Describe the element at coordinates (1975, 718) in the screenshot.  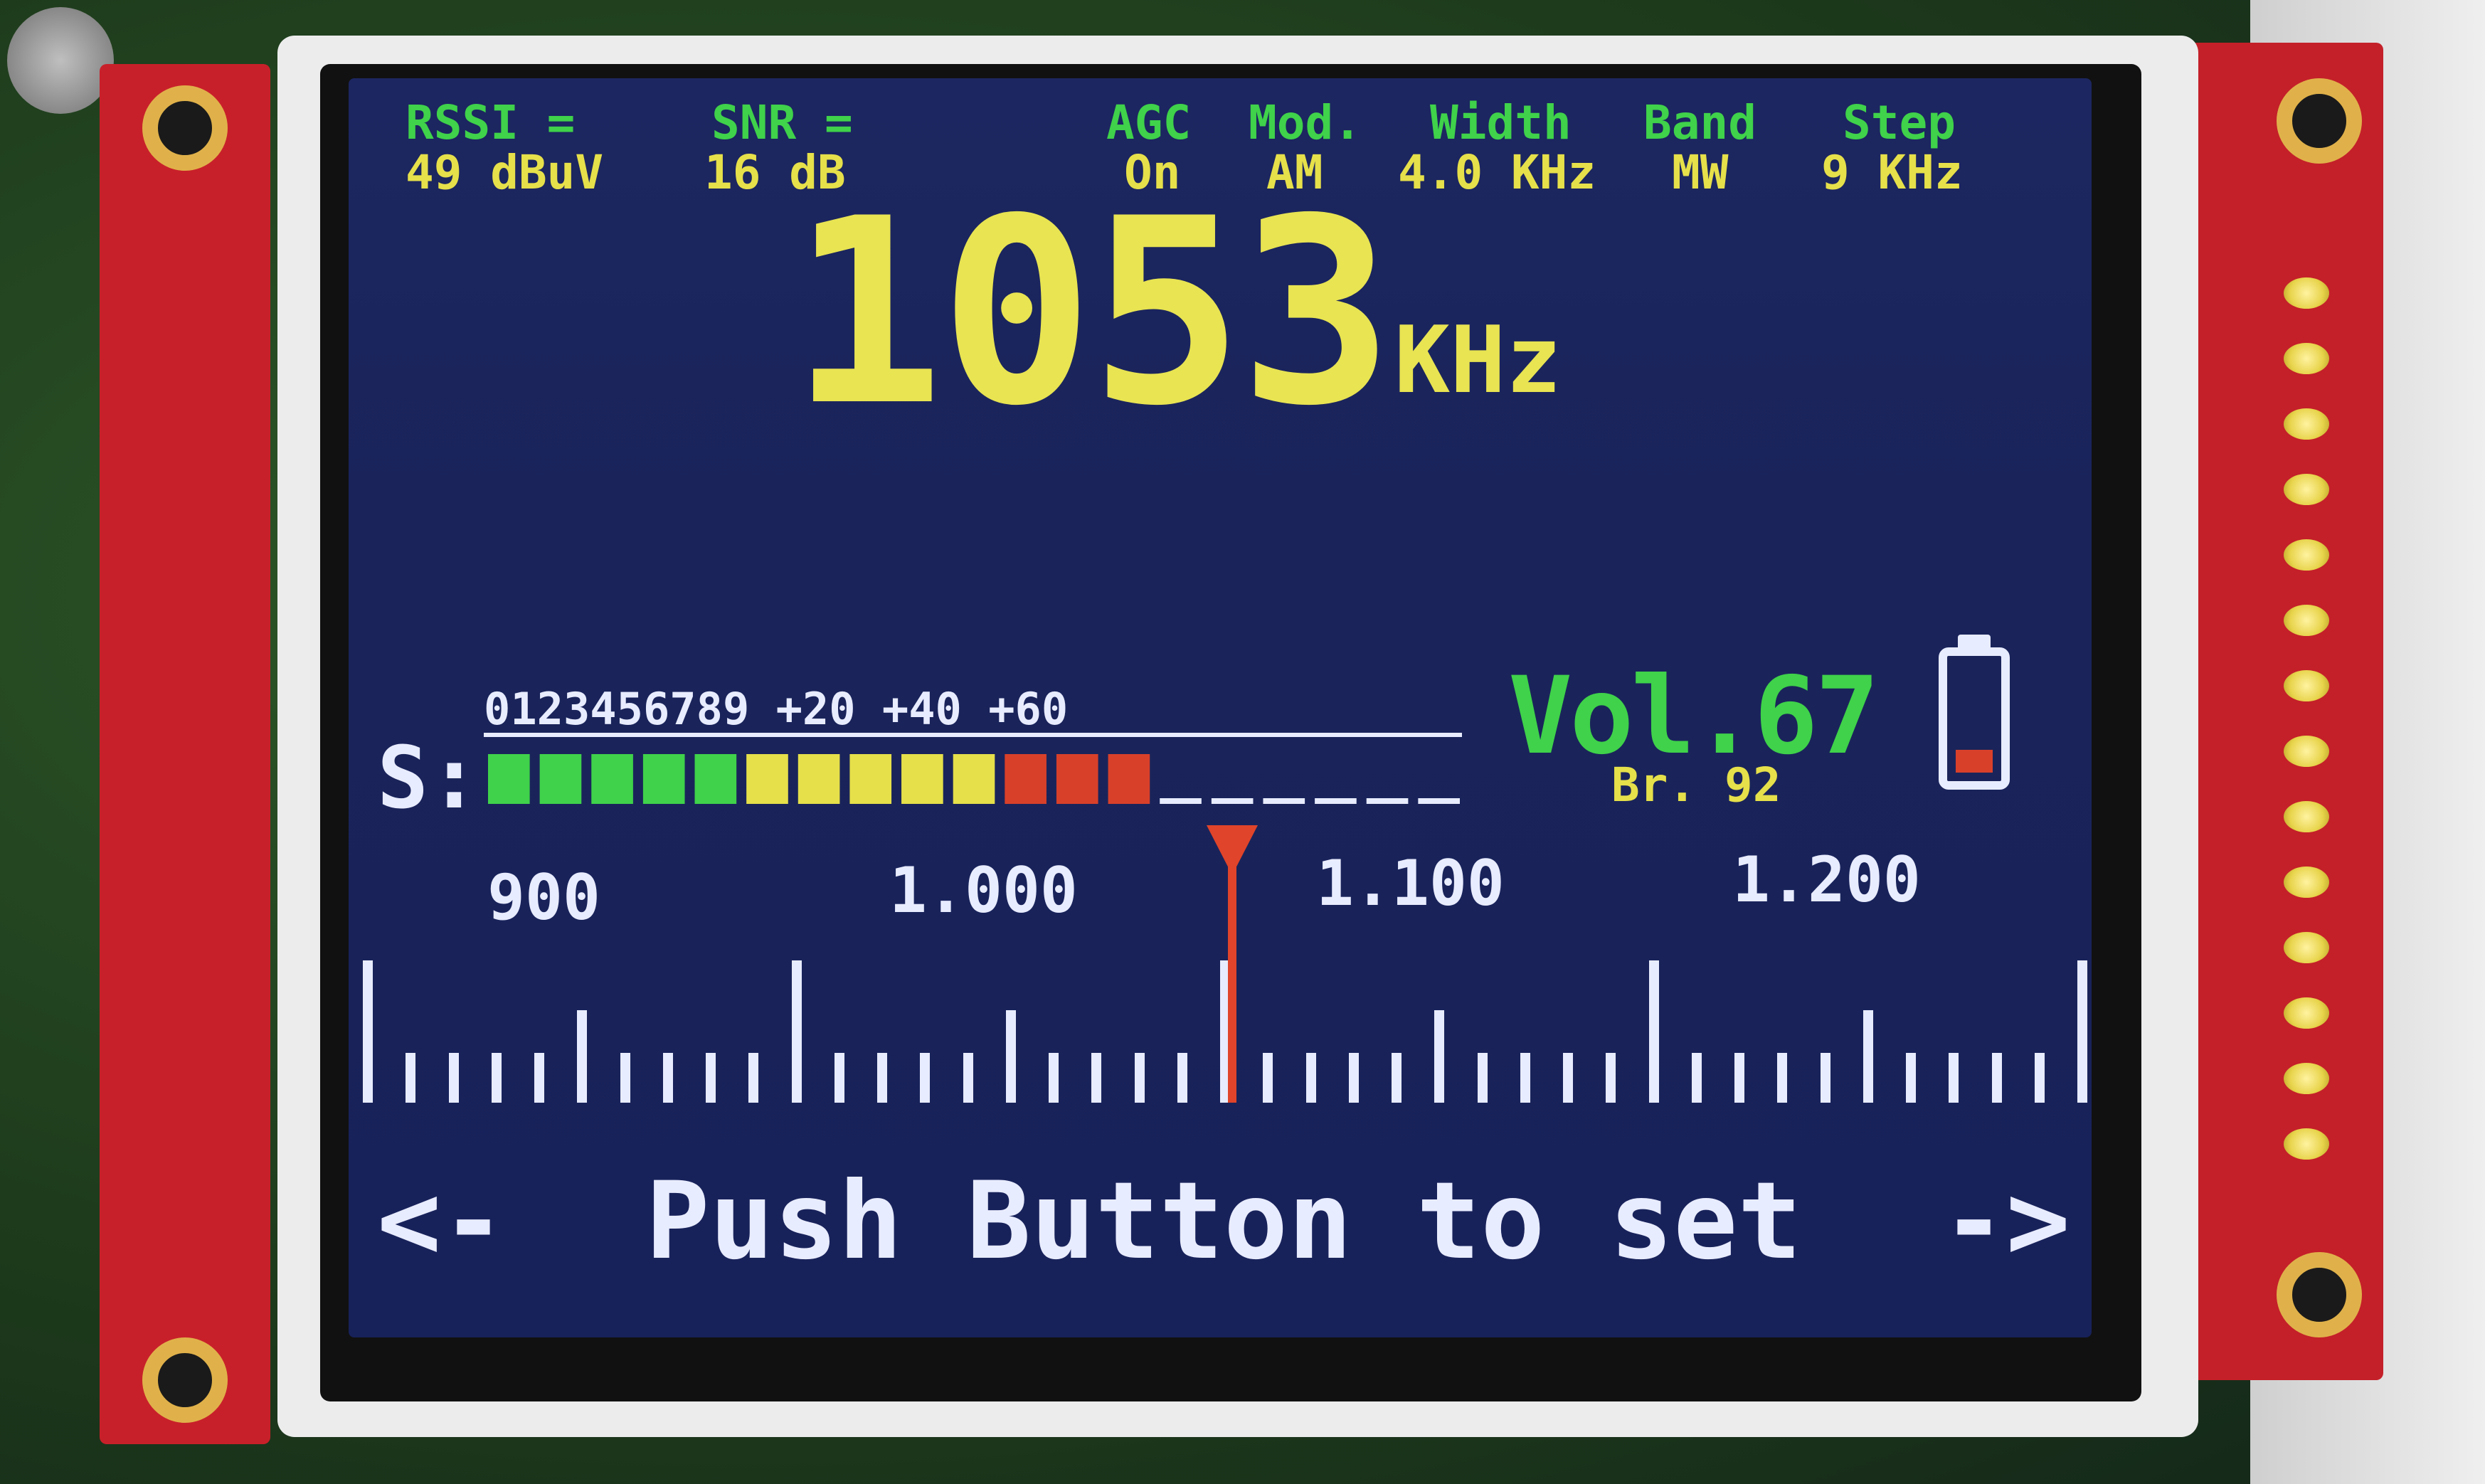
I see `battery-icon` at that location.